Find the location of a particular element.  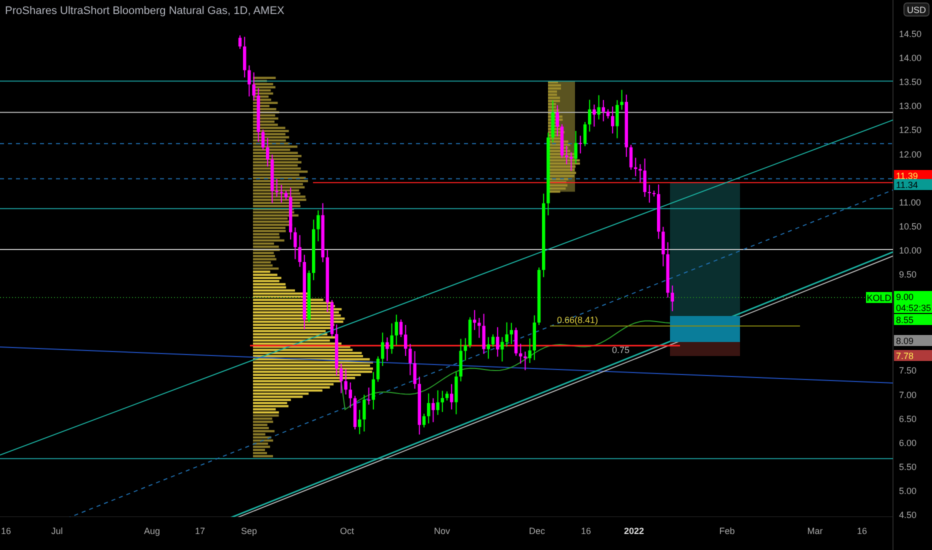

price-axis-label: 12.00 is located at coordinates (910, 154).